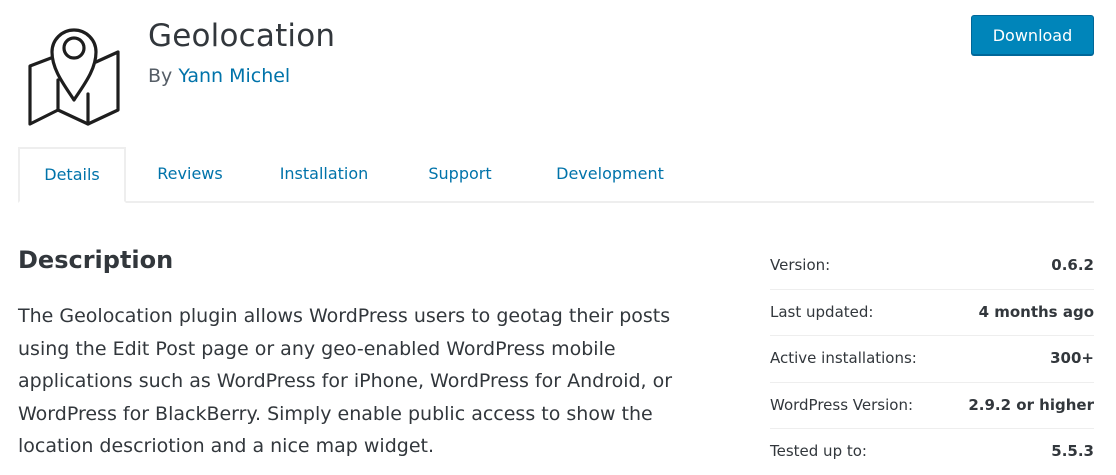  I want to click on meta-row-active-installations: Active installations: 300+, so click(932, 359).